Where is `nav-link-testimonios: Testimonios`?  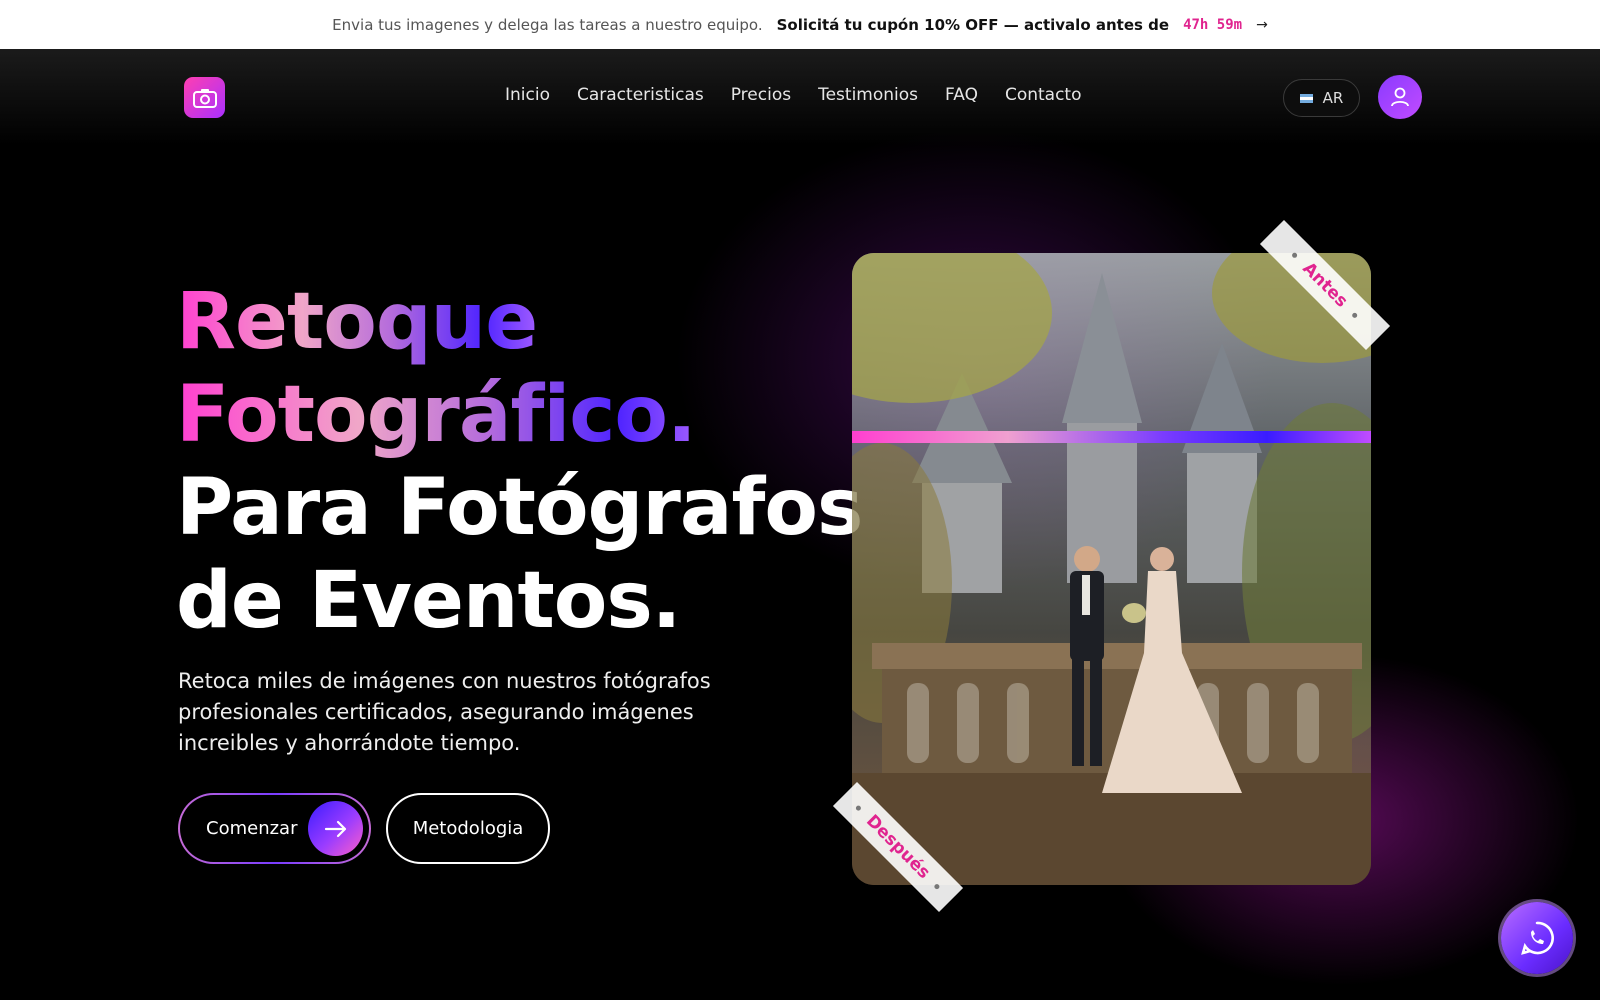 nav-link-testimonios: Testimonios is located at coordinates (868, 95).